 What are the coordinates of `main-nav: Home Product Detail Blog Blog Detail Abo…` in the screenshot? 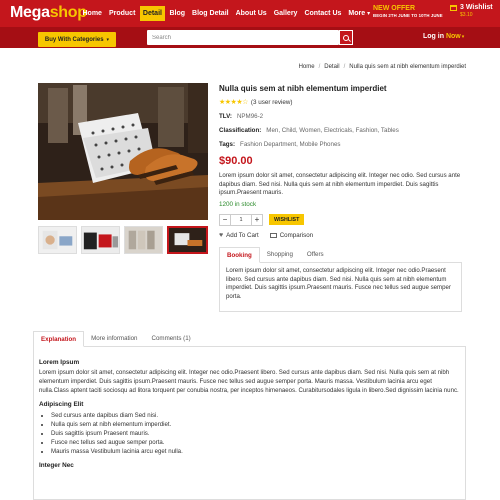 It's located at (226, 13).